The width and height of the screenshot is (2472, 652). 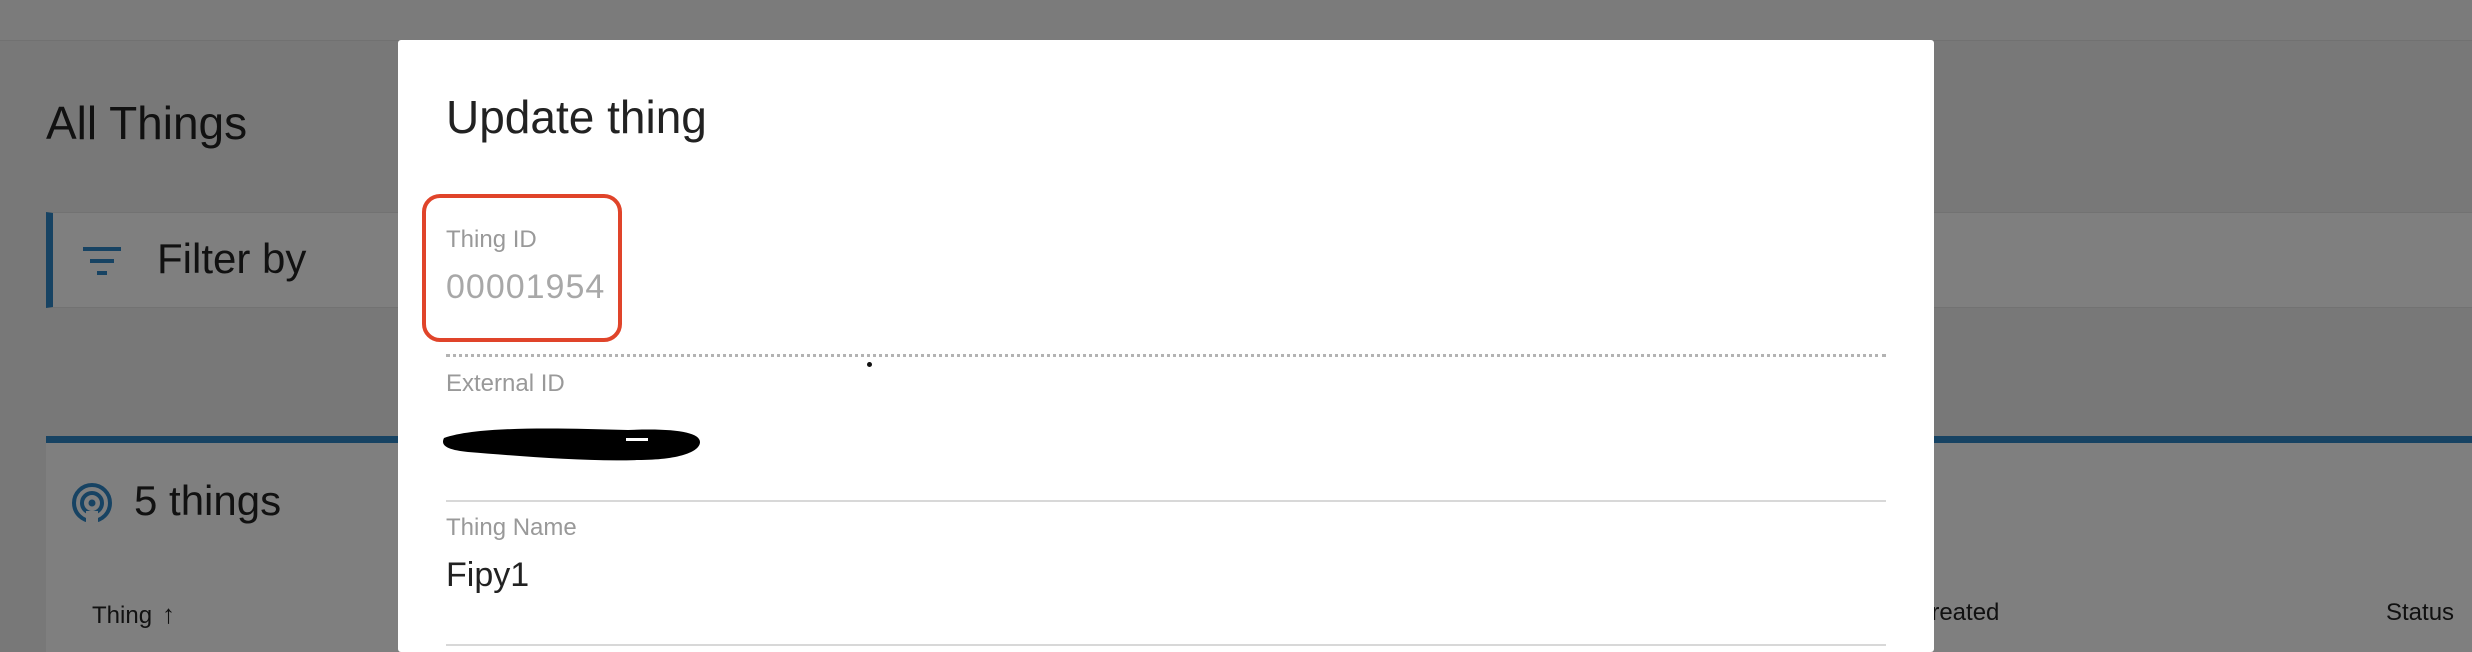 What do you see at coordinates (1166, 580) in the screenshot?
I see `thing-name-field: Thing Name Fipy1` at bounding box center [1166, 580].